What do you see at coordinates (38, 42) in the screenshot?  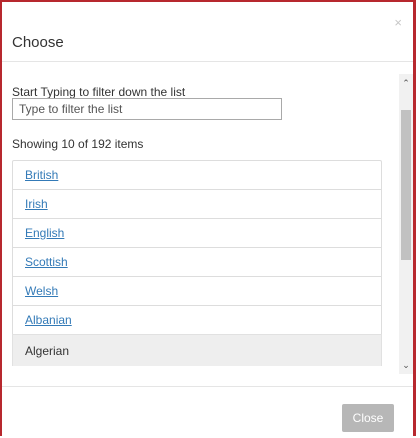 I see `dialog-title: Choose` at bounding box center [38, 42].